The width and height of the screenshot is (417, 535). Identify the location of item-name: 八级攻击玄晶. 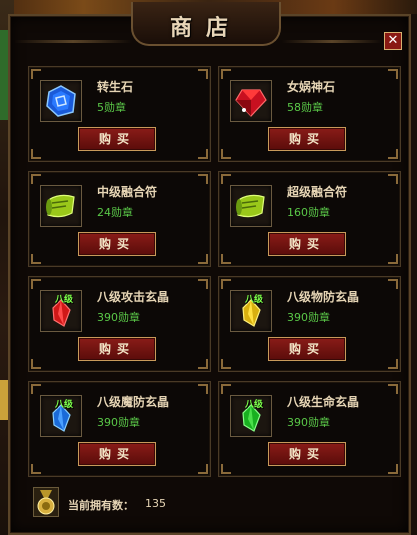
(133, 297).